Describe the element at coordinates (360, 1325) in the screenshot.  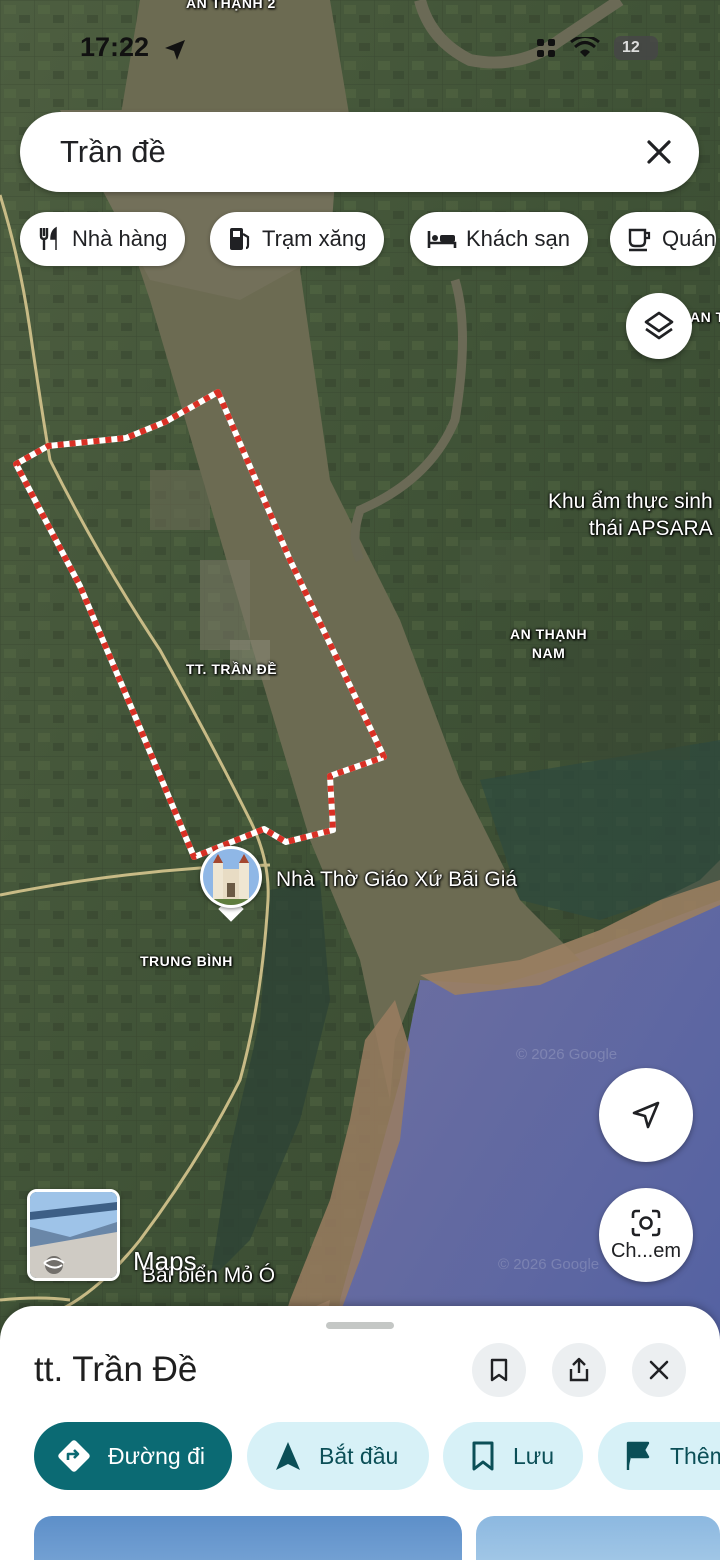
I see `sheet-drag-handle` at that location.